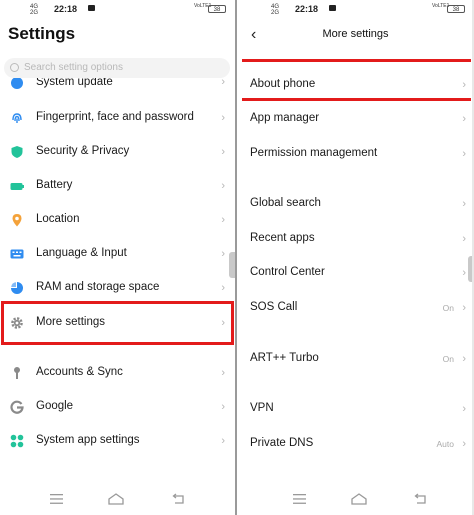  Describe the element at coordinates (81, 253) in the screenshot. I see `settings-item-label: Language & Input` at that location.